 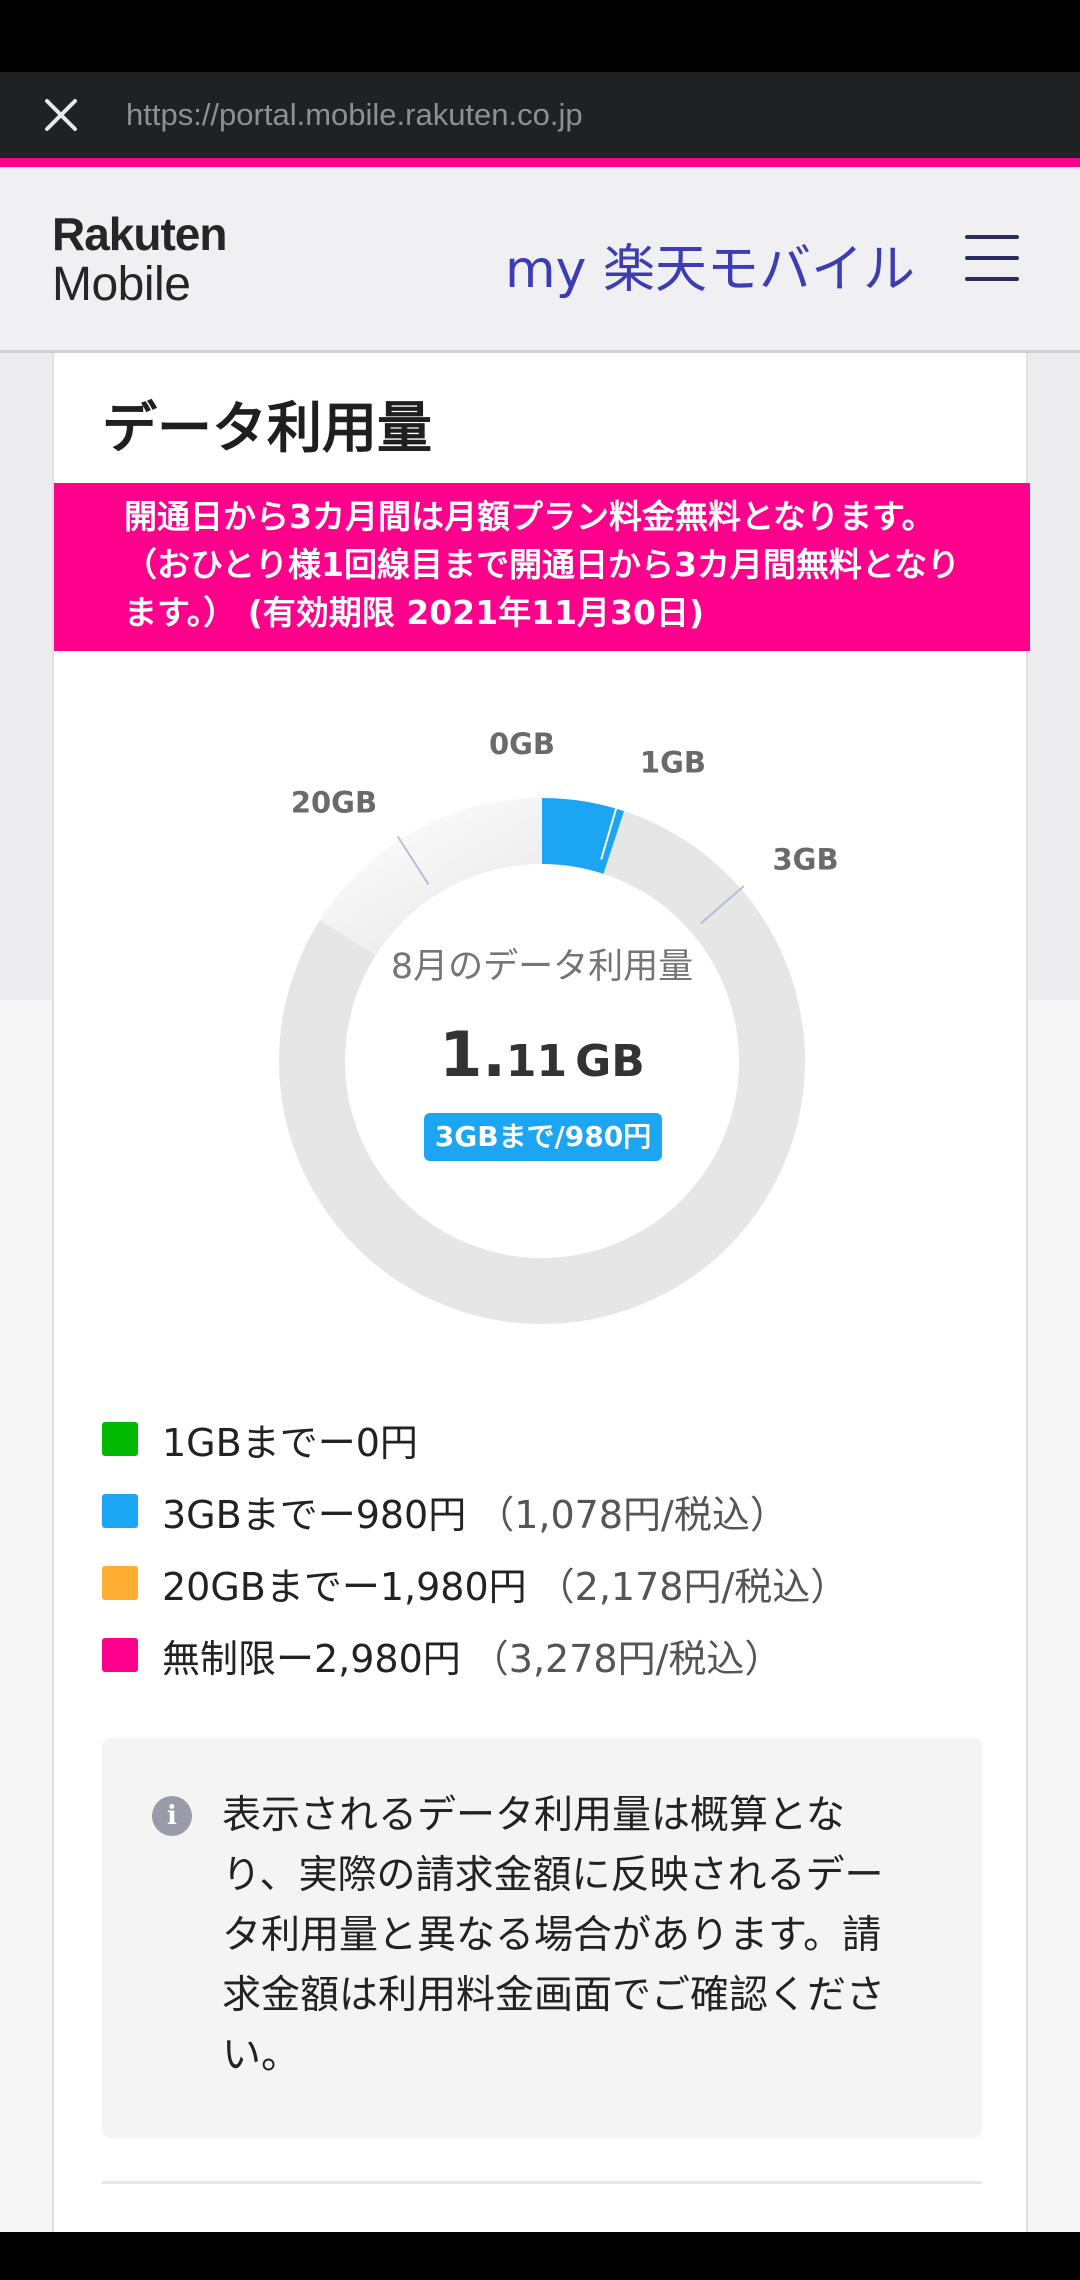 I want to click on legend-label: 20GBまでー1,980円, so click(x=344, y=1586).